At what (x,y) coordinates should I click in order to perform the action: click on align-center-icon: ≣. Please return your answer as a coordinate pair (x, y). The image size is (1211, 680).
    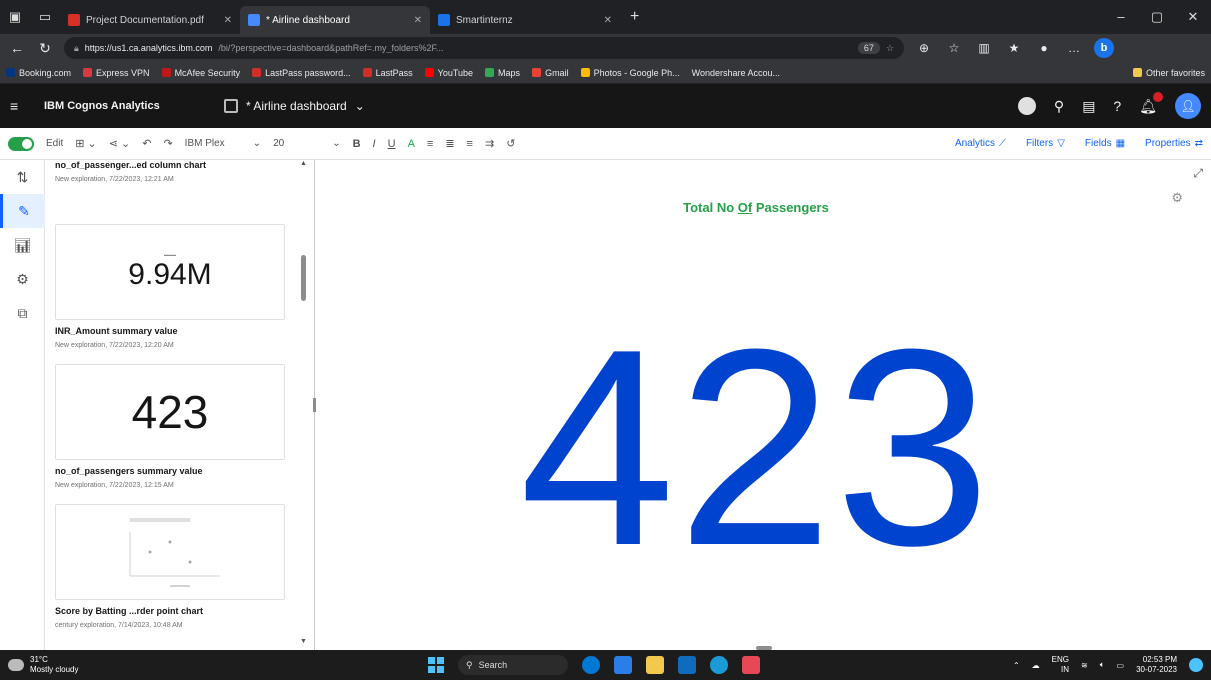
    Looking at the image, I should click on (449, 143).